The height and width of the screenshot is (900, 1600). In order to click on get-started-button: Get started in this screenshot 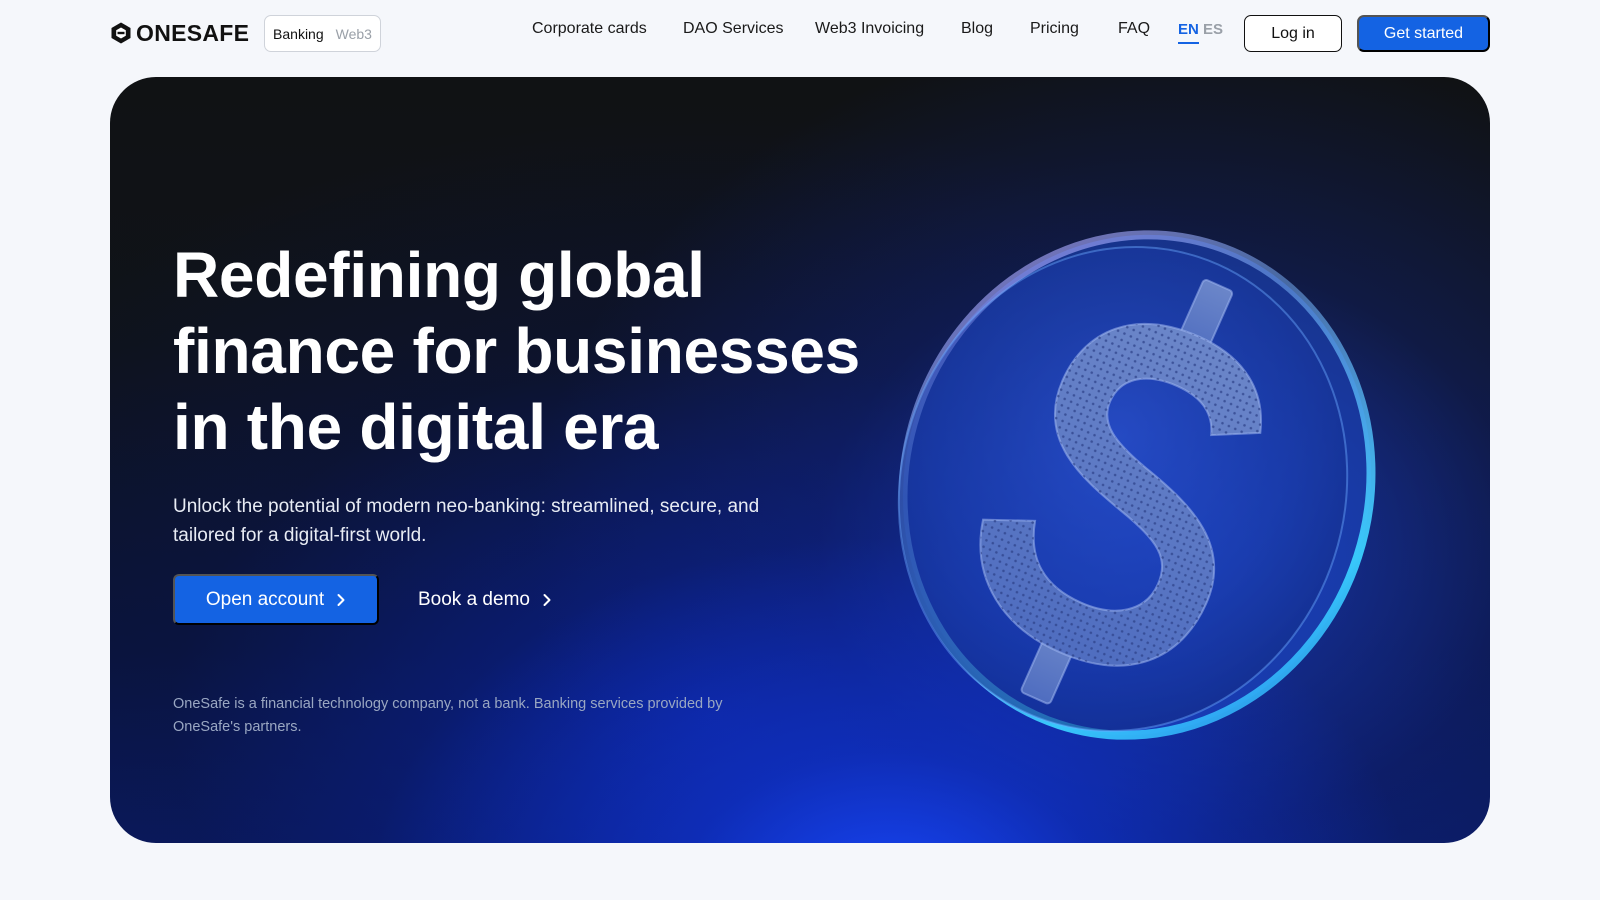, I will do `click(1423, 33)`.